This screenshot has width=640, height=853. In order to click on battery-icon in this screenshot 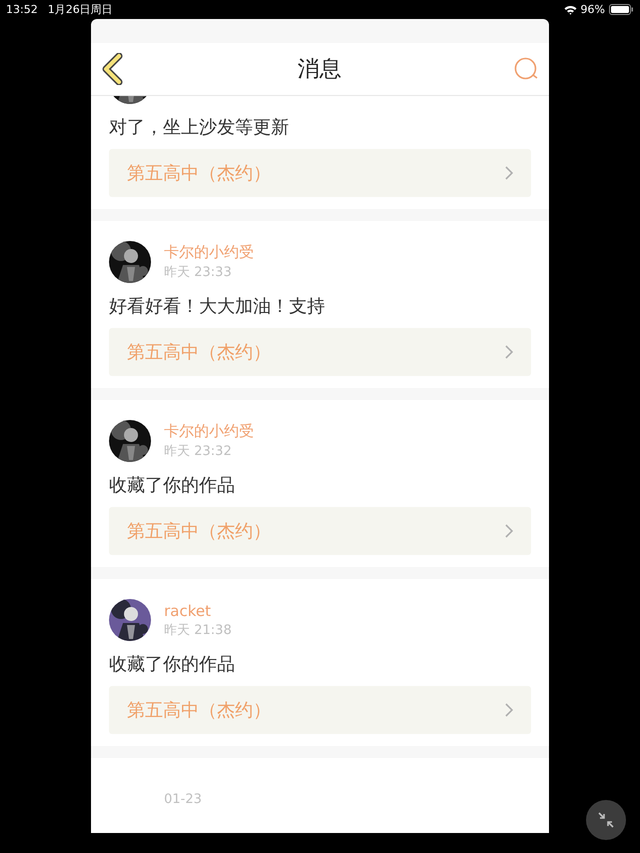, I will do `click(621, 9)`.